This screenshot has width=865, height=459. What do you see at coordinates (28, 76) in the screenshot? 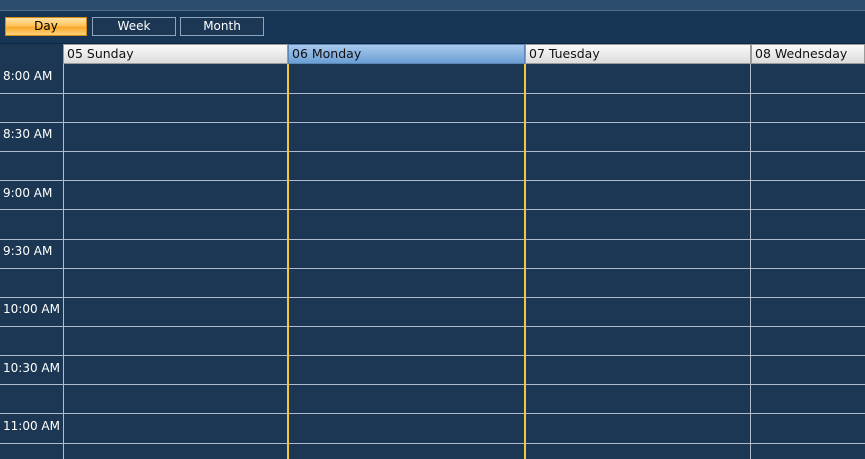
I see `time-label: 8:00 AM` at bounding box center [28, 76].